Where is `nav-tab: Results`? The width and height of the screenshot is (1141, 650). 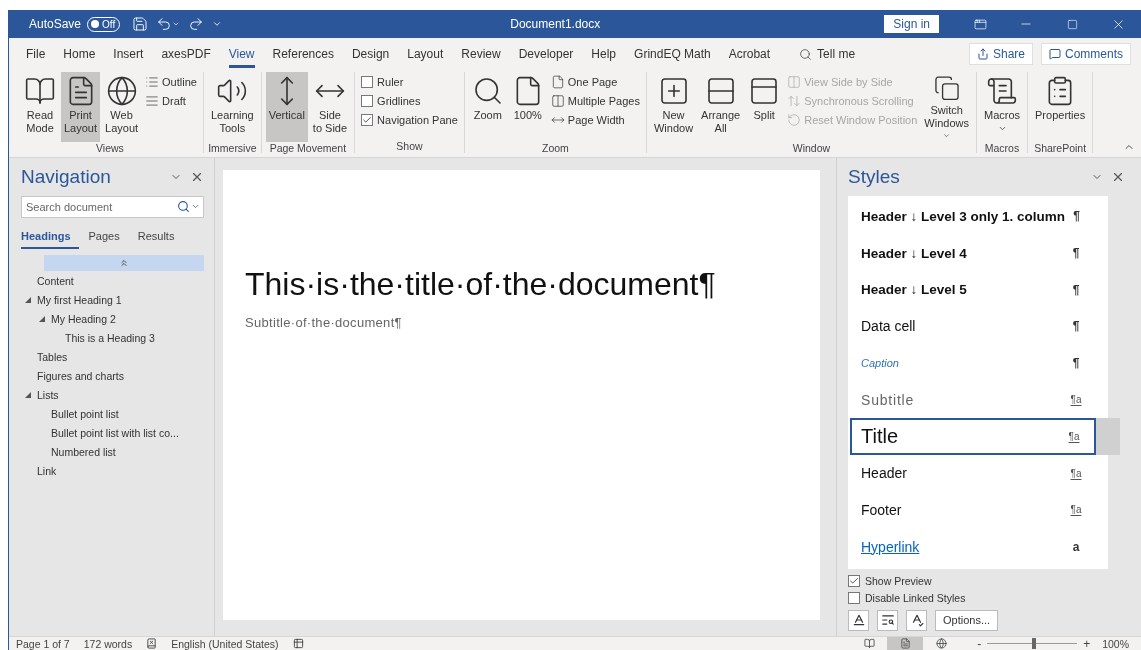 nav-tab: Results is located at coordinates (160, 238).